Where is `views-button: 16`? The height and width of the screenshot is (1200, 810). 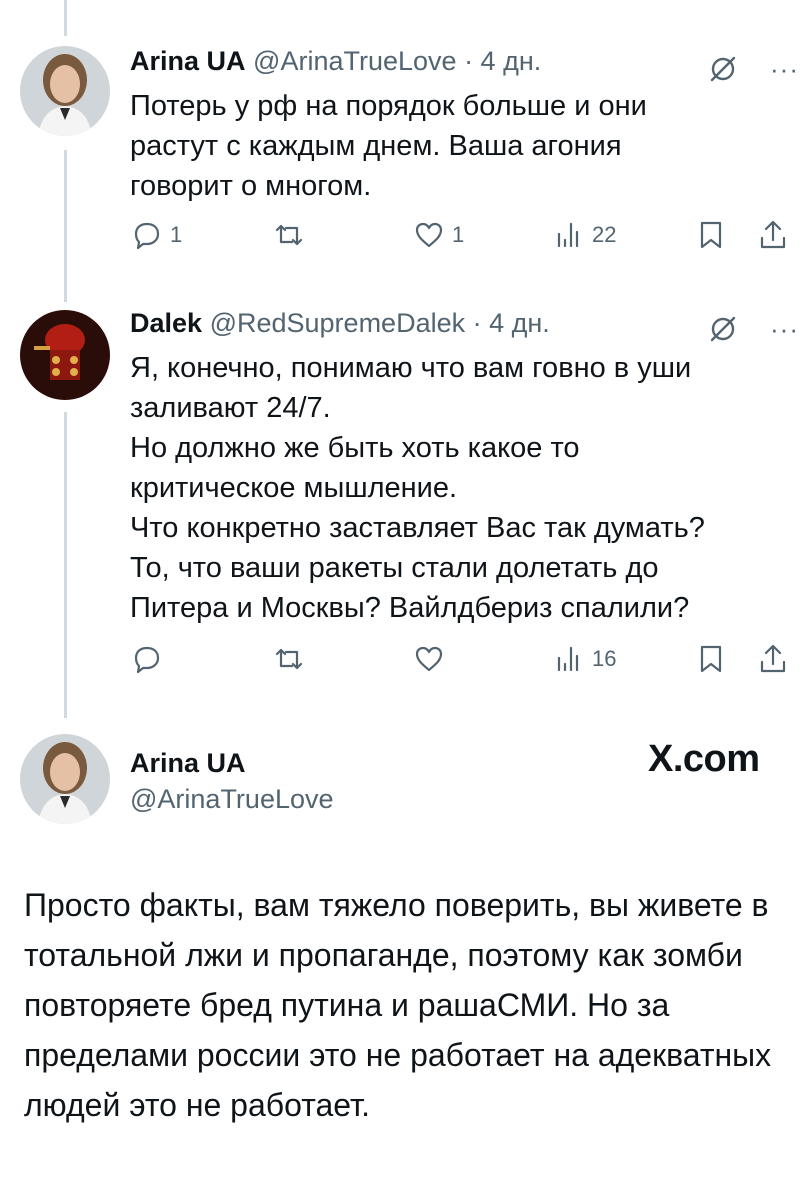 views-button: 16 is located at coordinates (584, 659).